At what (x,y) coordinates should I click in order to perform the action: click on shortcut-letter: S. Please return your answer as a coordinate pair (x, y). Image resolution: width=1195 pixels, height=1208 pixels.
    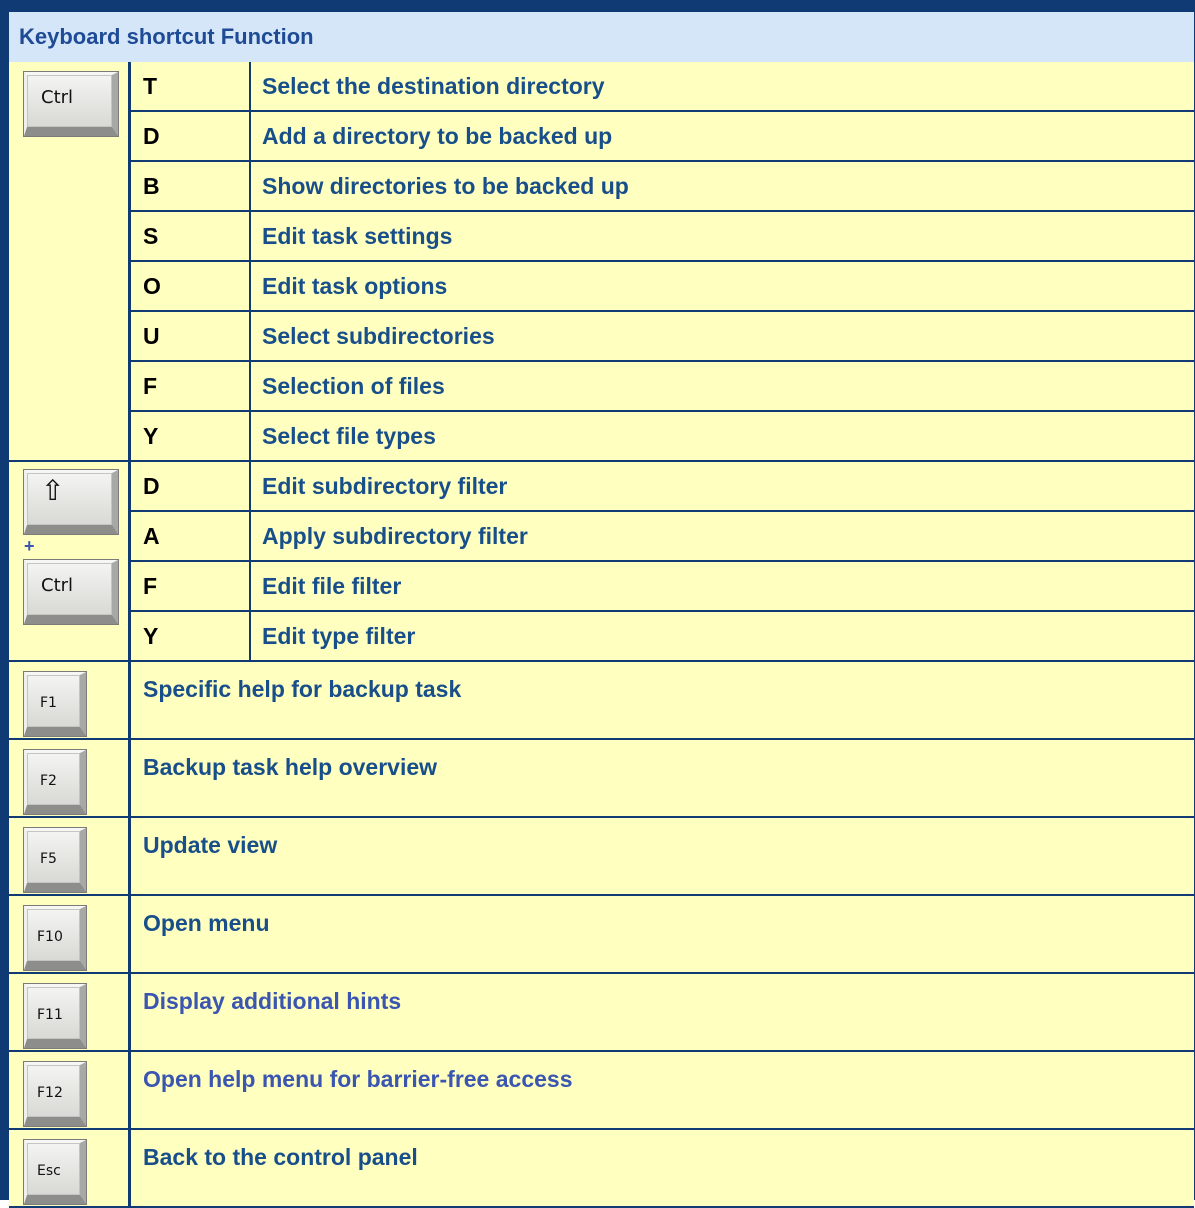
    Looking at the image, I should click on (191, 237).